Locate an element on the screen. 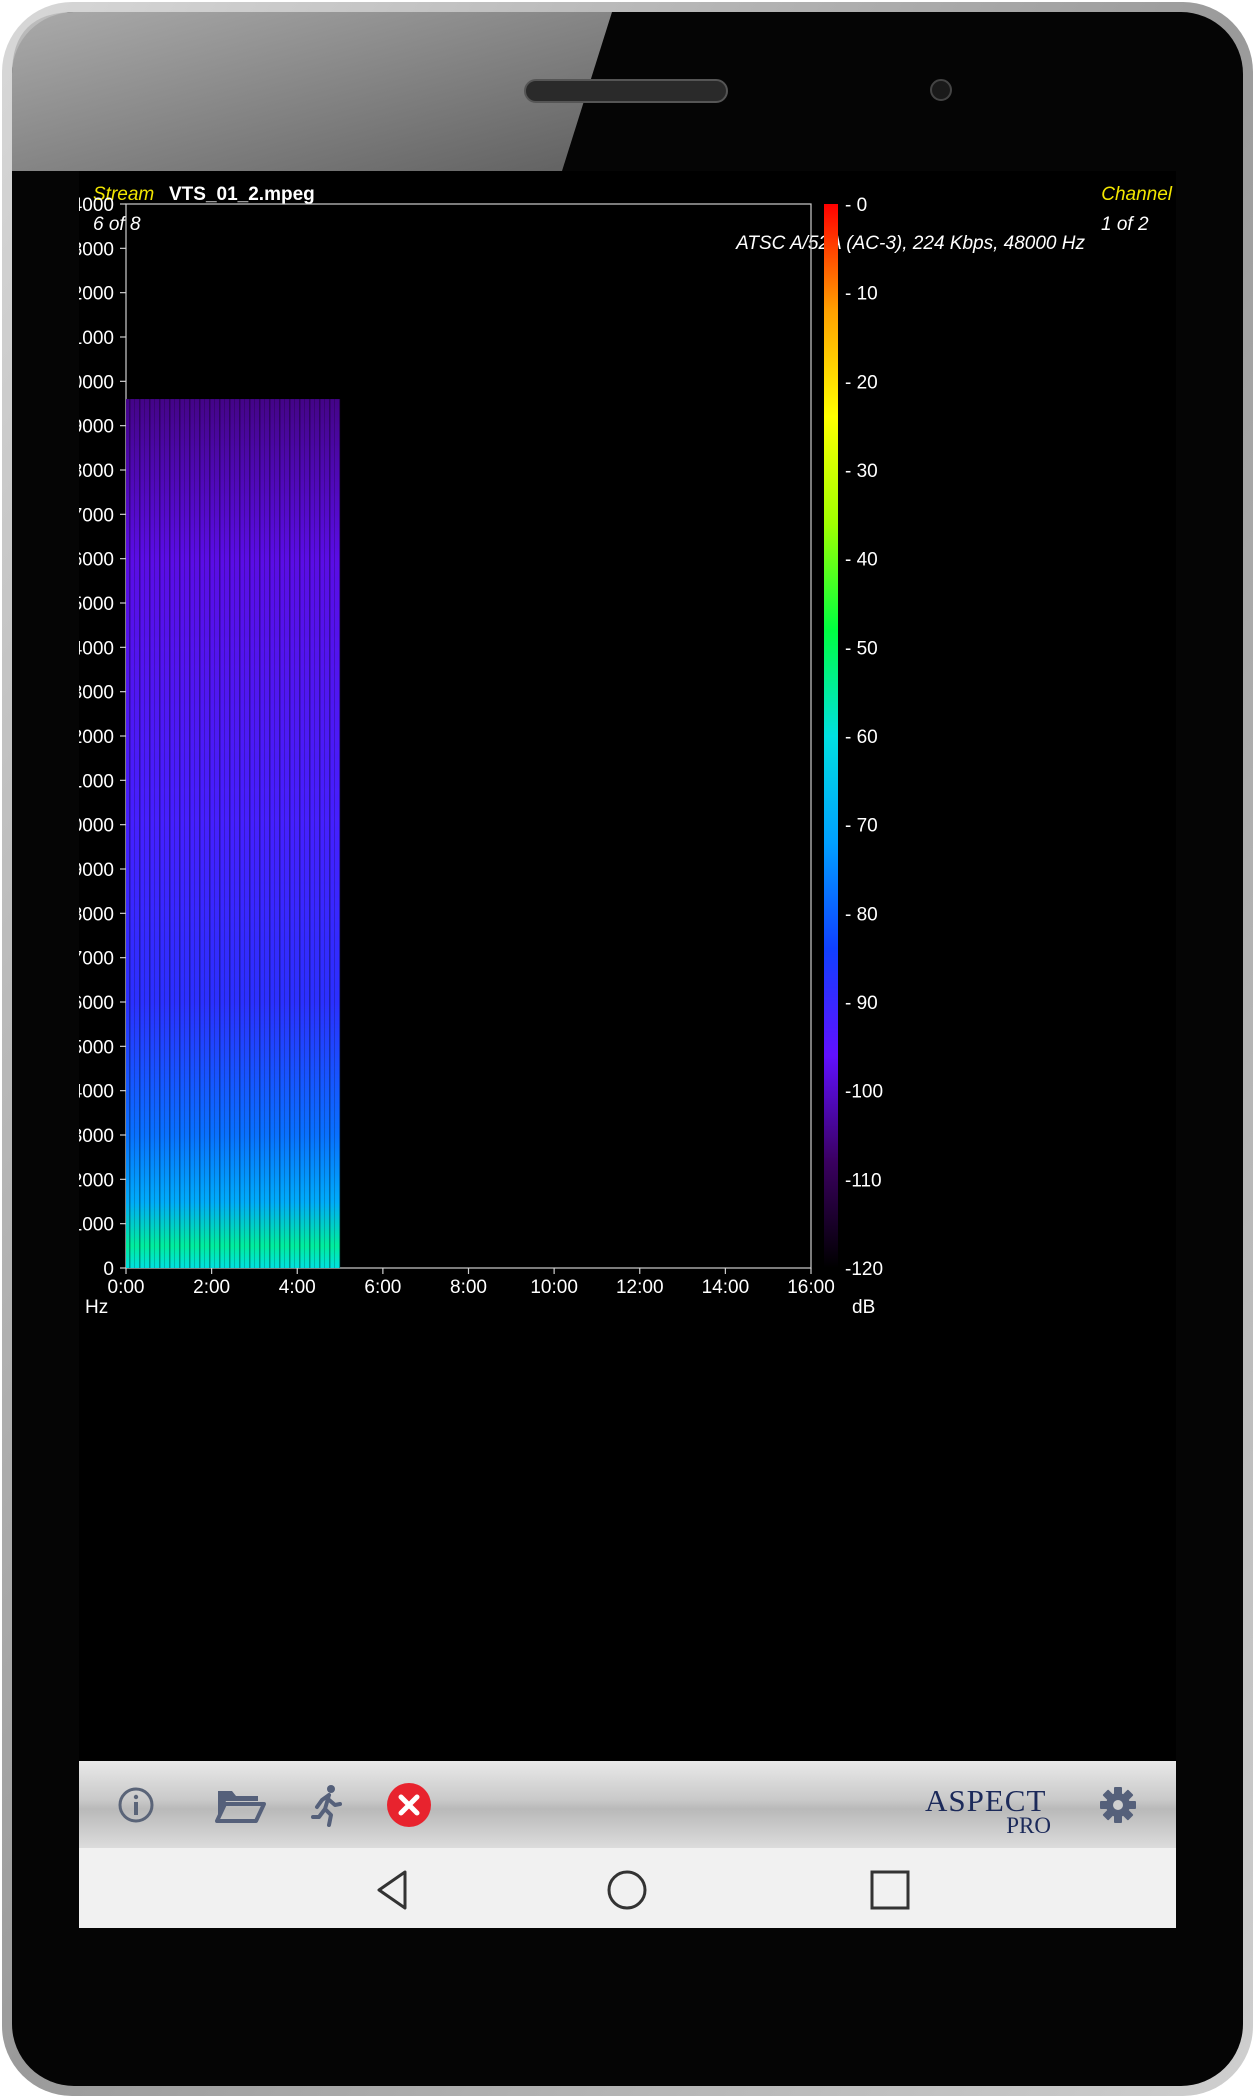 This screenshot has height=2098, width=1255. colorbar-tick-label: - 10 is located at coordinates (861, 294).